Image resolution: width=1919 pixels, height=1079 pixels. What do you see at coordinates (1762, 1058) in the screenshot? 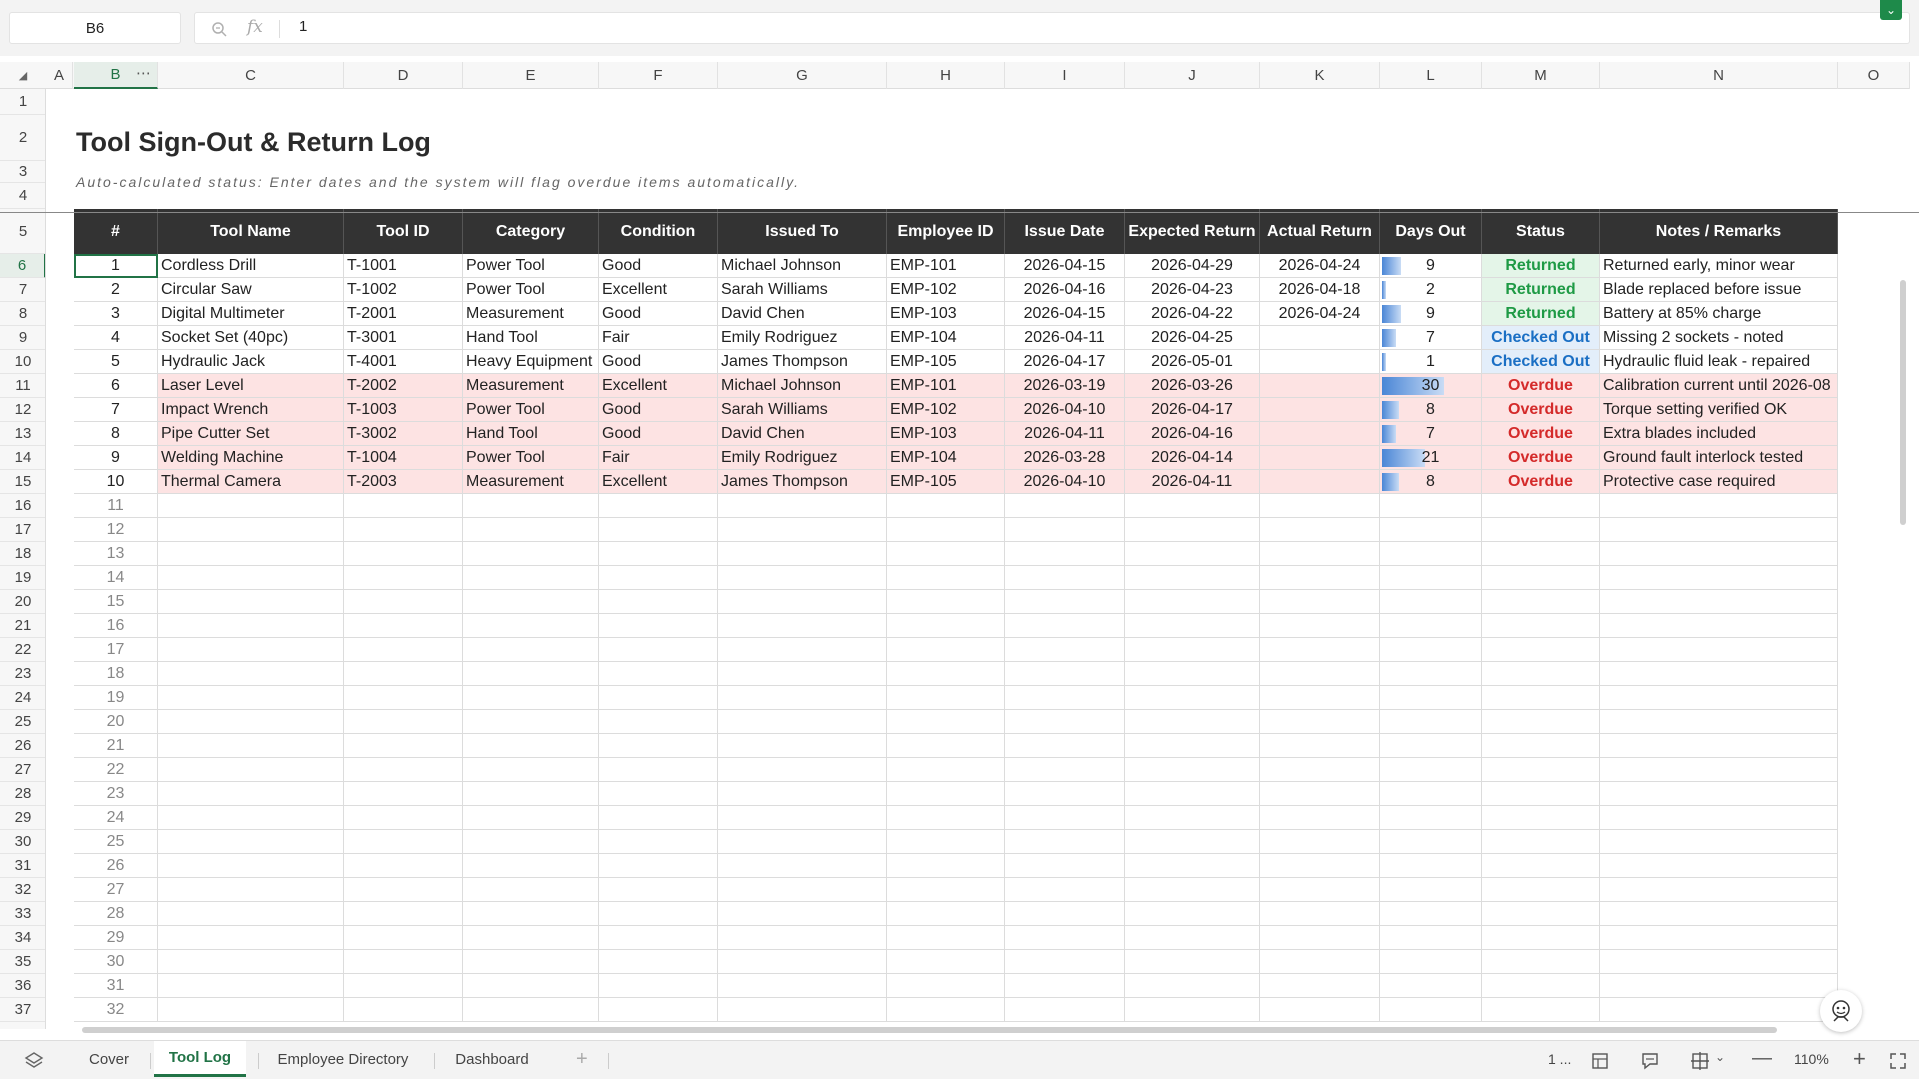
I see `zoom-out-icon: —` at bounding box center [1762, 1058].